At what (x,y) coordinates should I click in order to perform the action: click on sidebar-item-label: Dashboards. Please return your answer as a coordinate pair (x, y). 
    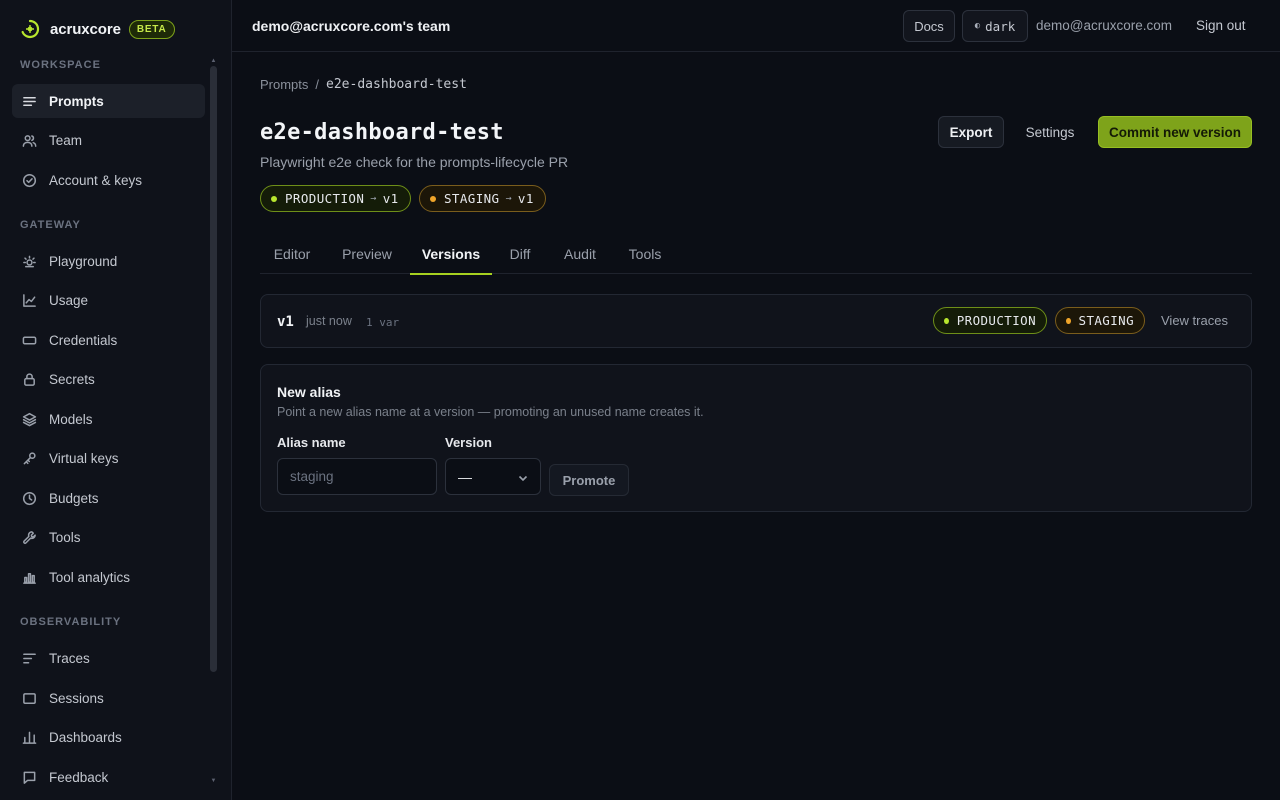
    Looking at the image, I should click on (85, 737).